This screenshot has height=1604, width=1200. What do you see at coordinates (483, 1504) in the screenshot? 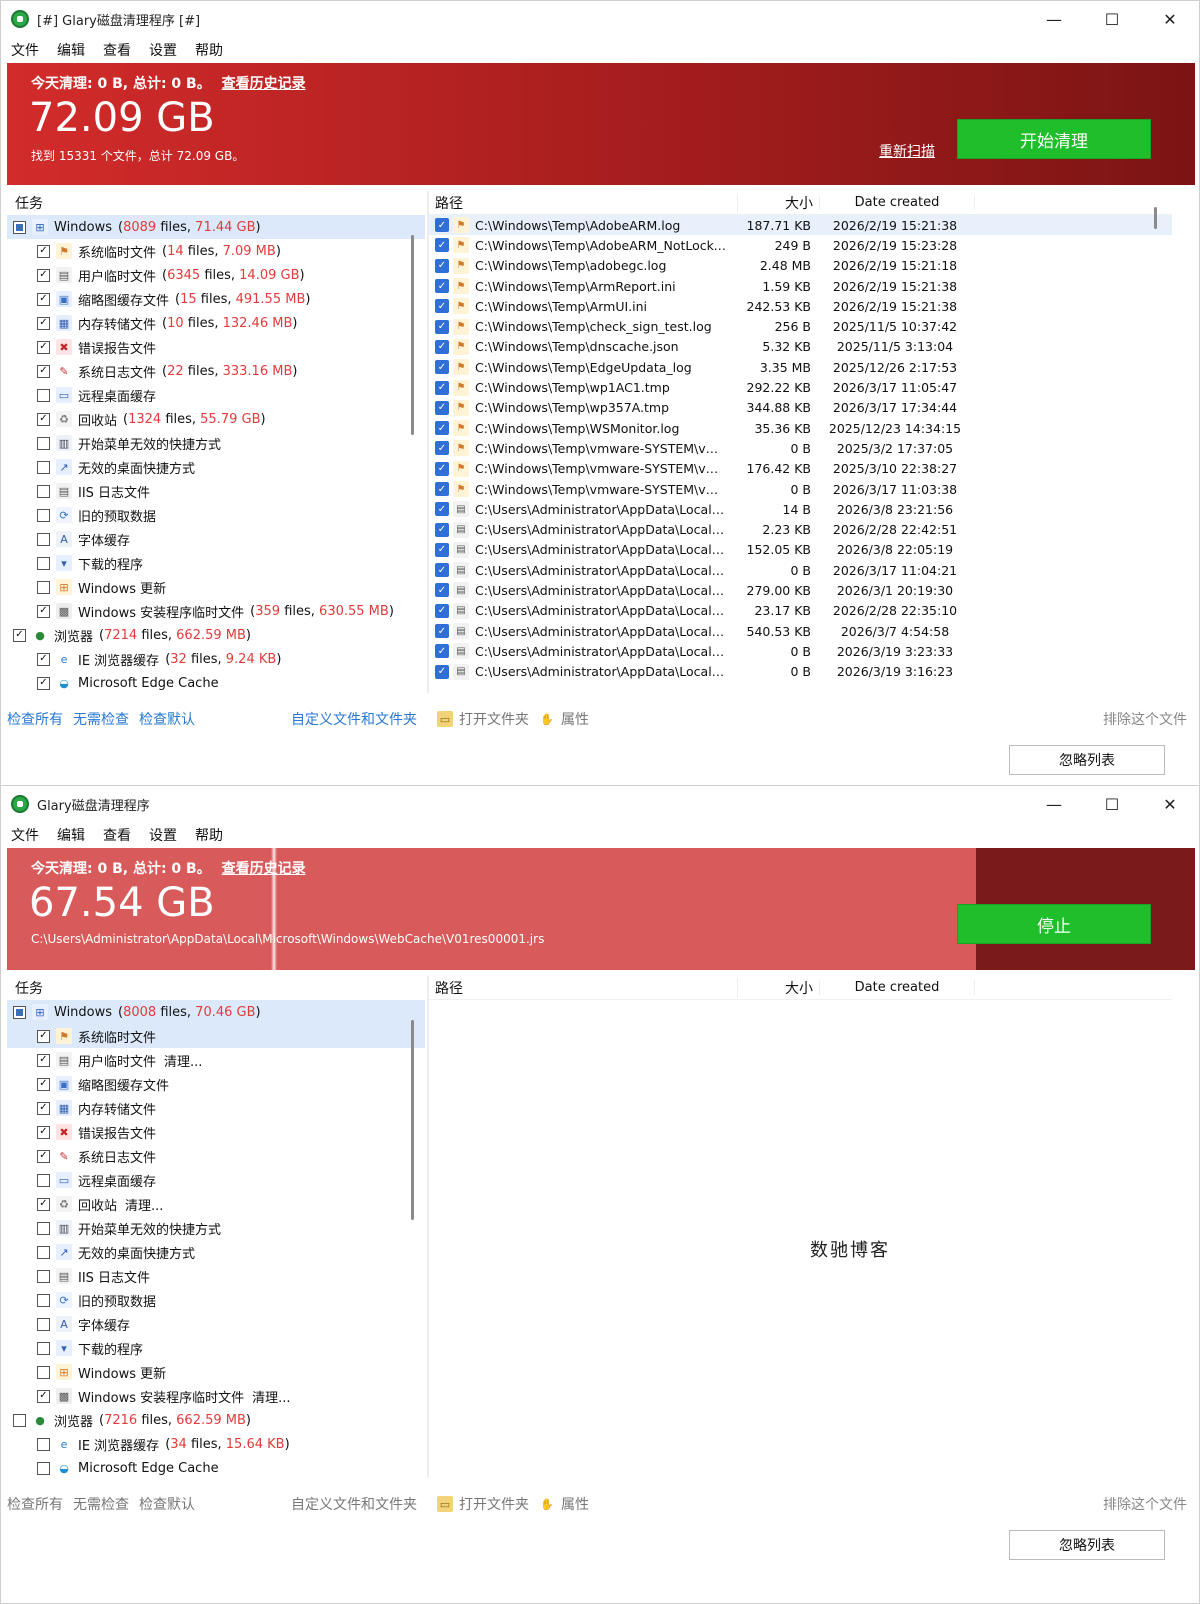
I see `open-folder-button: ▭ 打开文件夹` at bounding box center [483, 1504].